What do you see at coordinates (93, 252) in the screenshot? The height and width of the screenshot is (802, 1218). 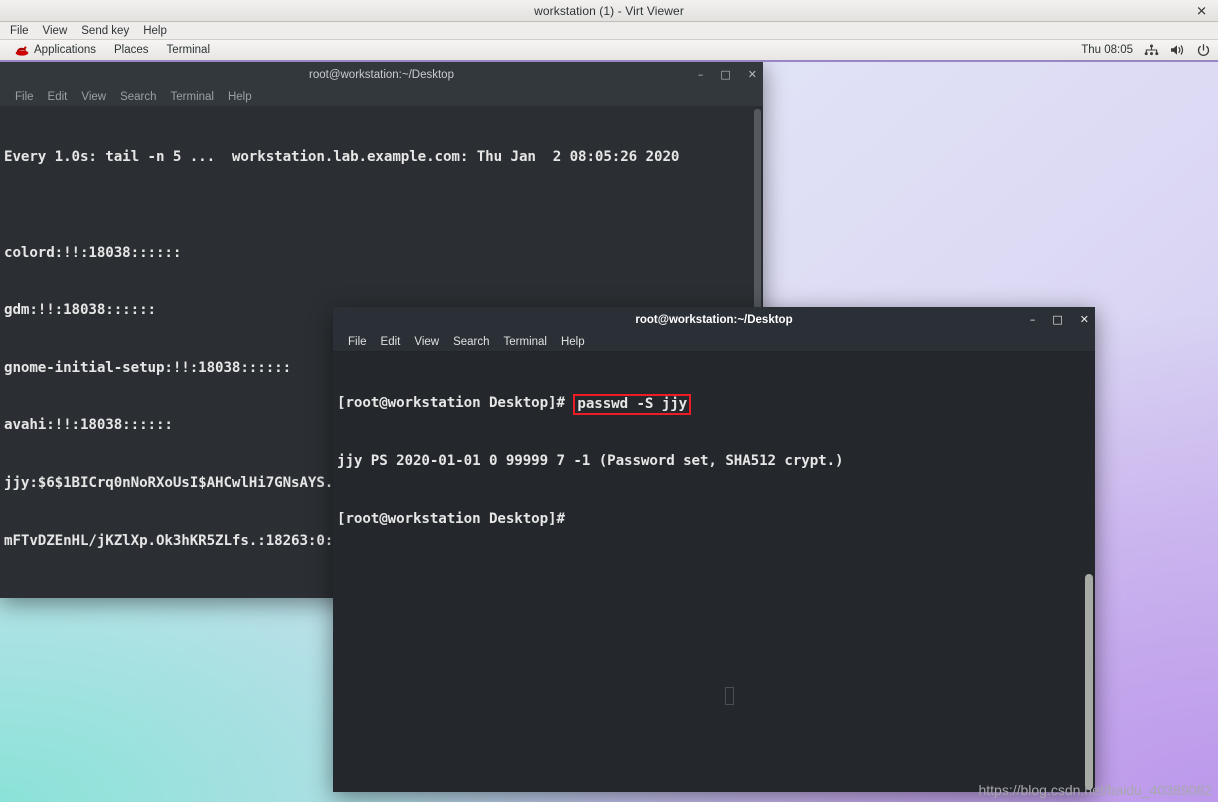 I see `terminal1-line: colord:!!:18038::::::` at bounding box center [93, 252].